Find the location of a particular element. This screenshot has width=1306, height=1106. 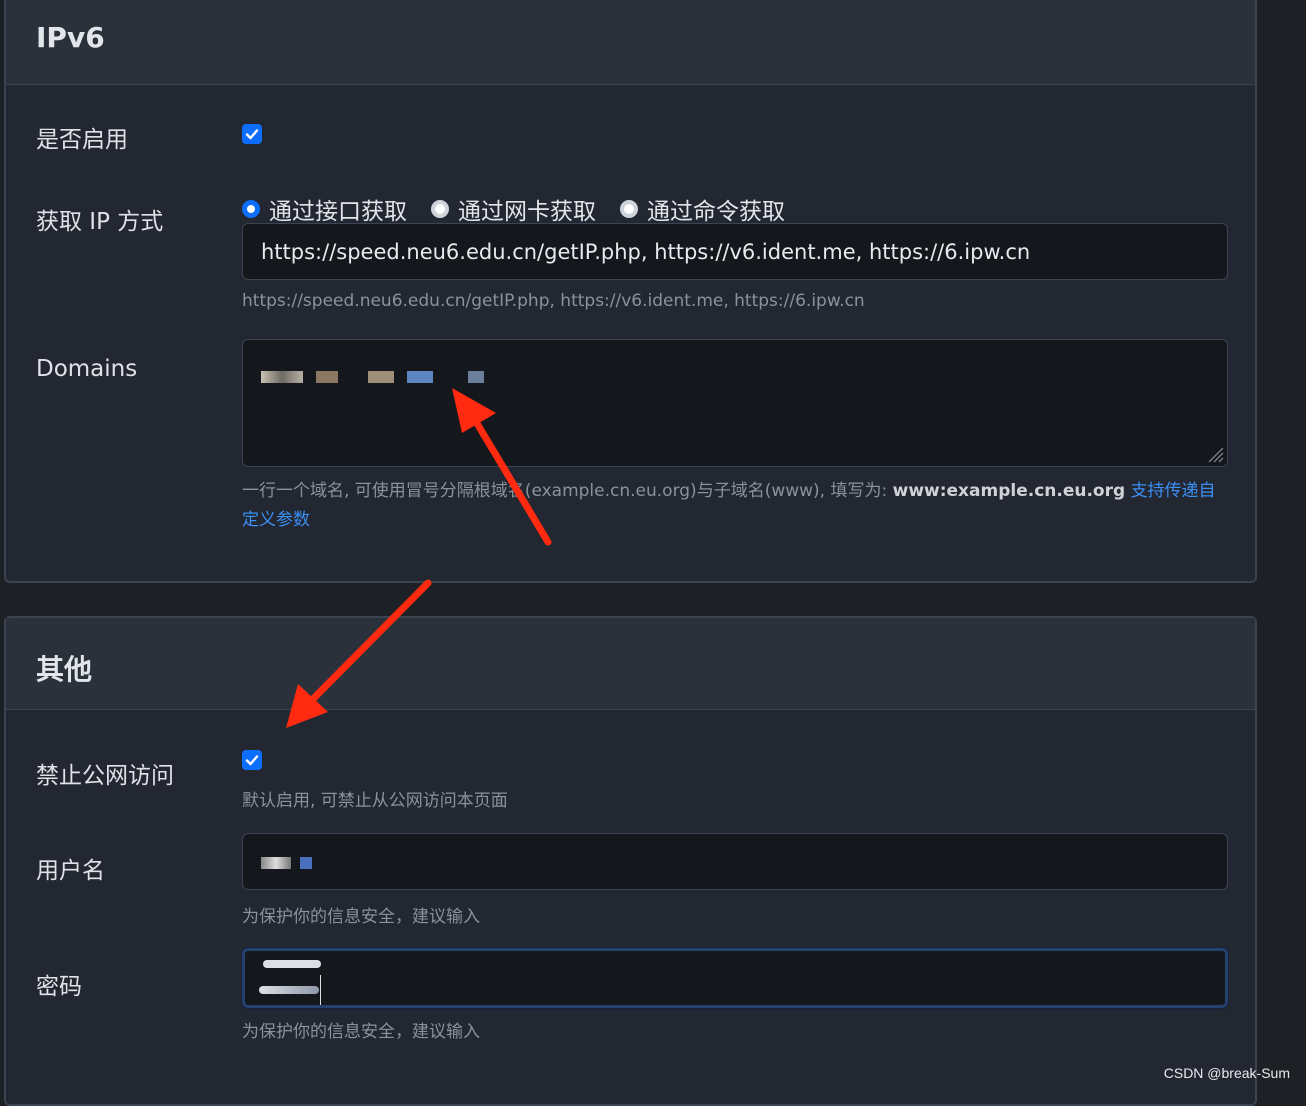

ip-method-radio-group: 通过接口获取 通过网卡获取 通过命令获取 is located at coordinates (525, 209).